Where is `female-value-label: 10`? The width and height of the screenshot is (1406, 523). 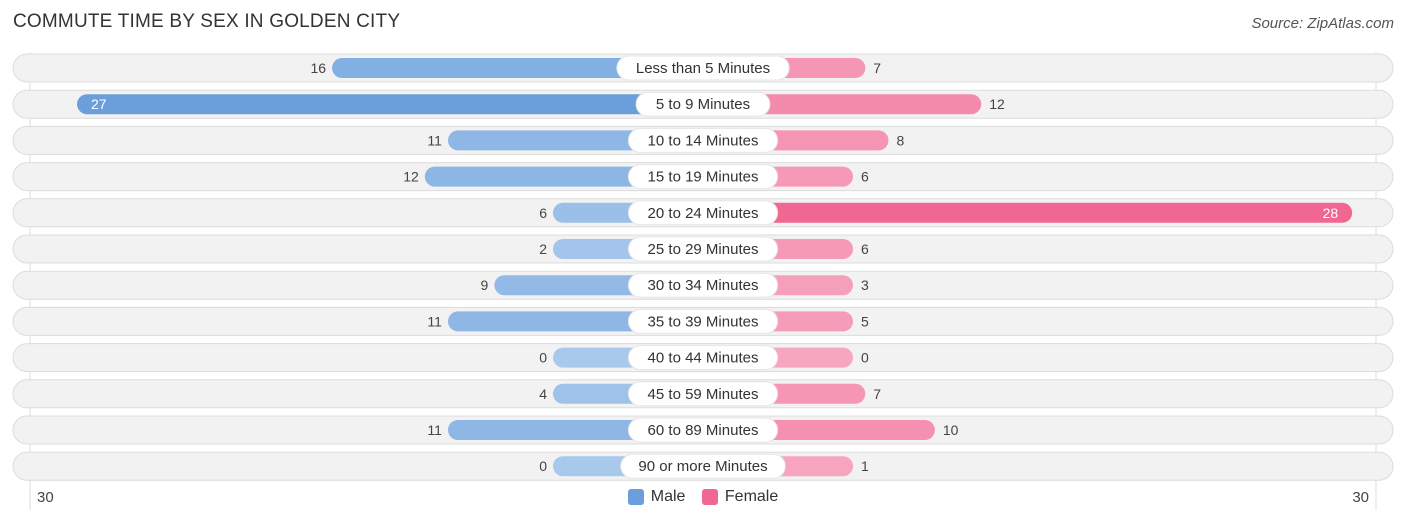
female-value-label: 10 is located at coordinates (951, 430).